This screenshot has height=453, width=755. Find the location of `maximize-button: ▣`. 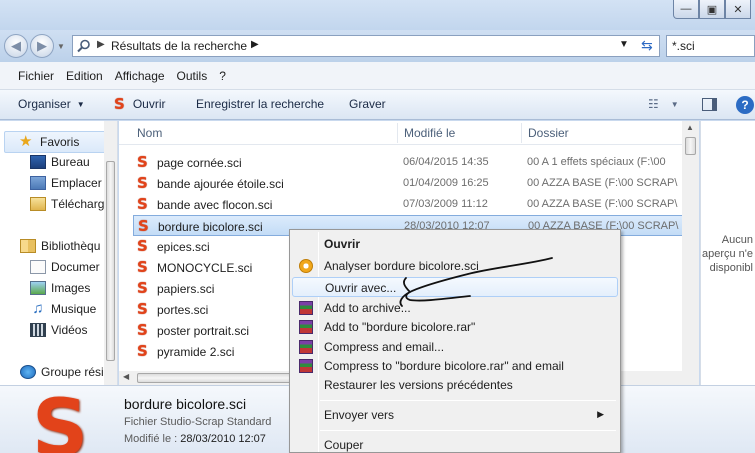

maximize-button: ▣ is located at coordinates (712, 9).